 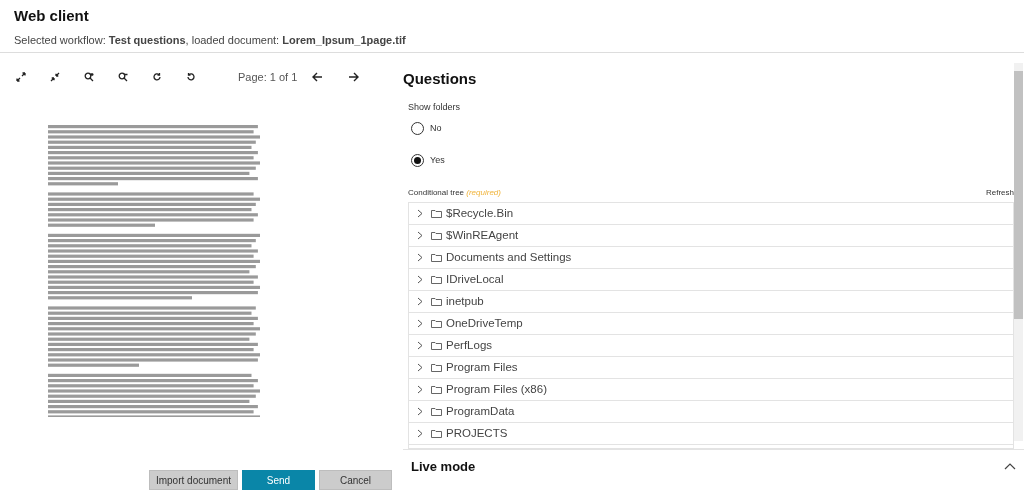 What do you see at coordinates (711, 412) in the screenshot?
I see `tree-item: ProgramData` at bounding box center [711, 412].